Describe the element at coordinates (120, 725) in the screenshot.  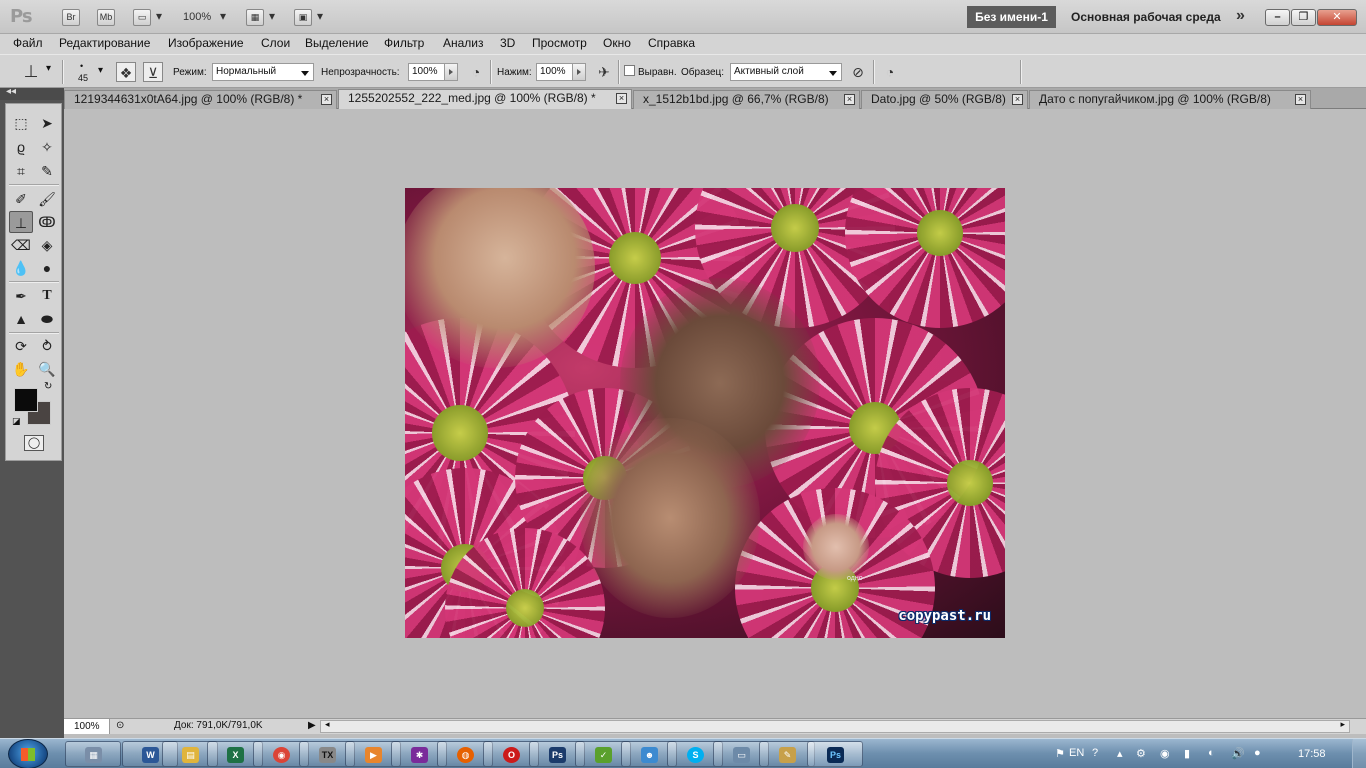
I see `status-preview-icon: ⊙` at that location.